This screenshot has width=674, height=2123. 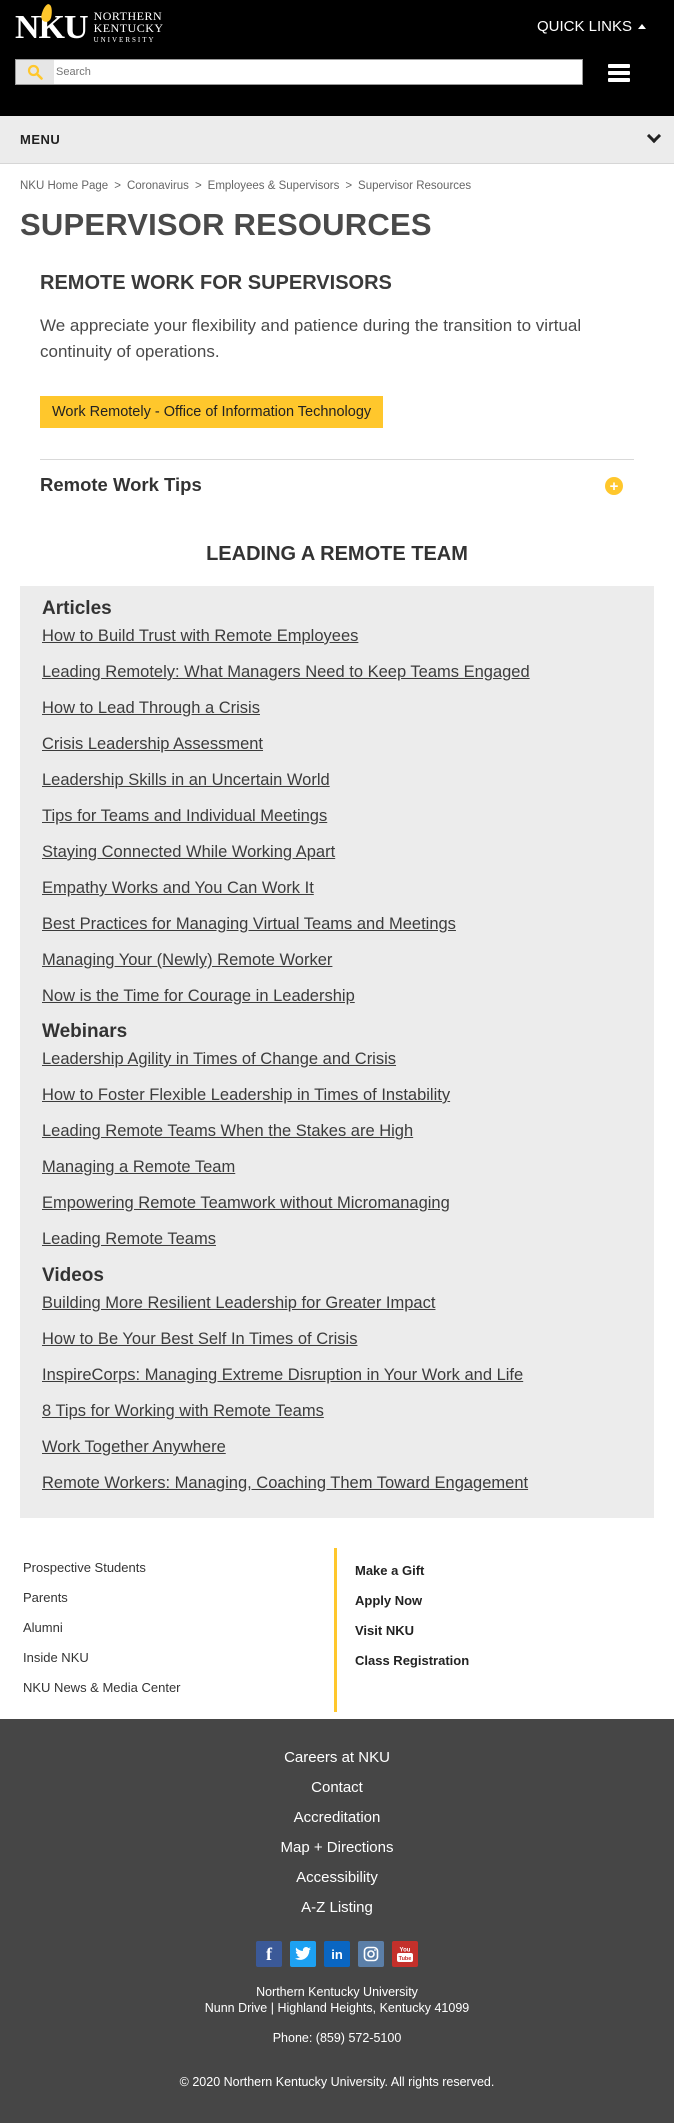 I want to click on accordion-title: Remote Work Tips, so click(x=121, y=484).